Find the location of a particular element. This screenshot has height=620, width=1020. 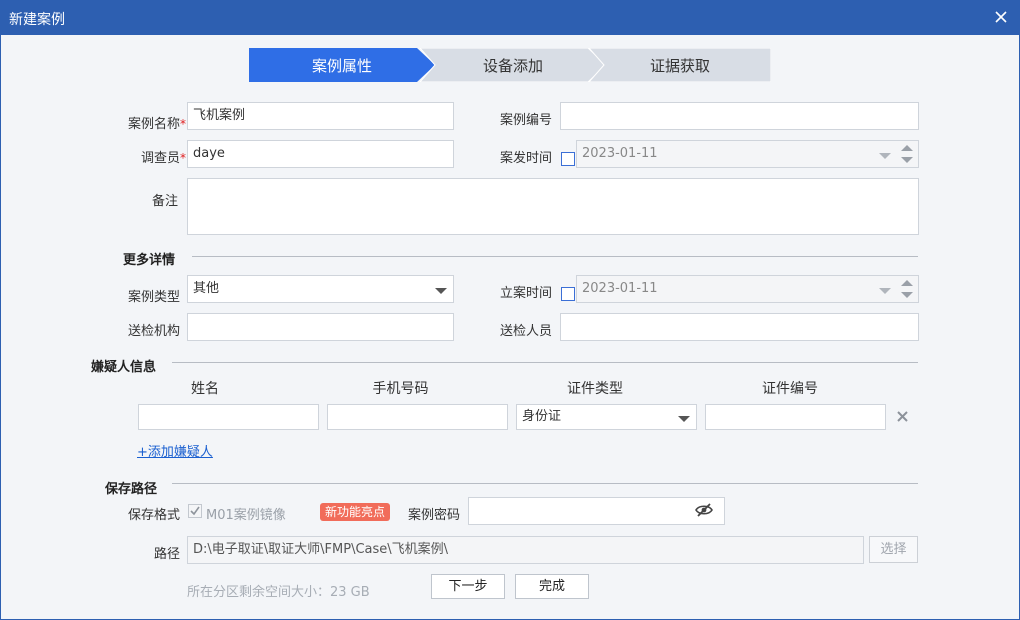

filing-time-label: 立案时间 is located at coordinates (525, 293).